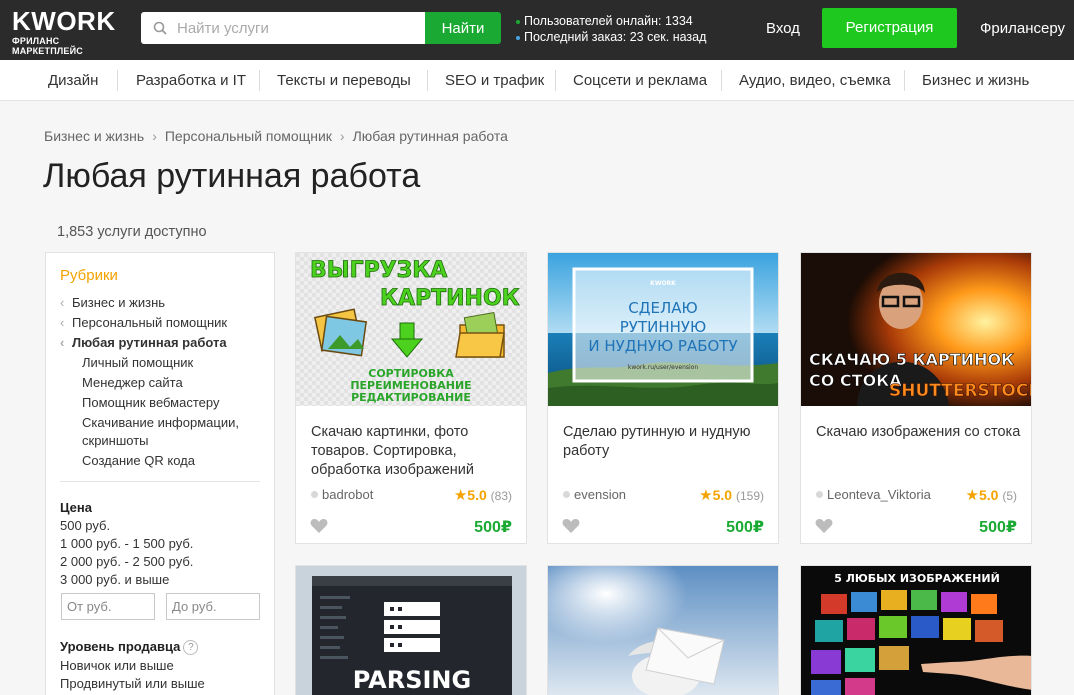 The height and width of the screenshot is (695, 1074). I want to click on online-dot-icon, so click(518, 21).